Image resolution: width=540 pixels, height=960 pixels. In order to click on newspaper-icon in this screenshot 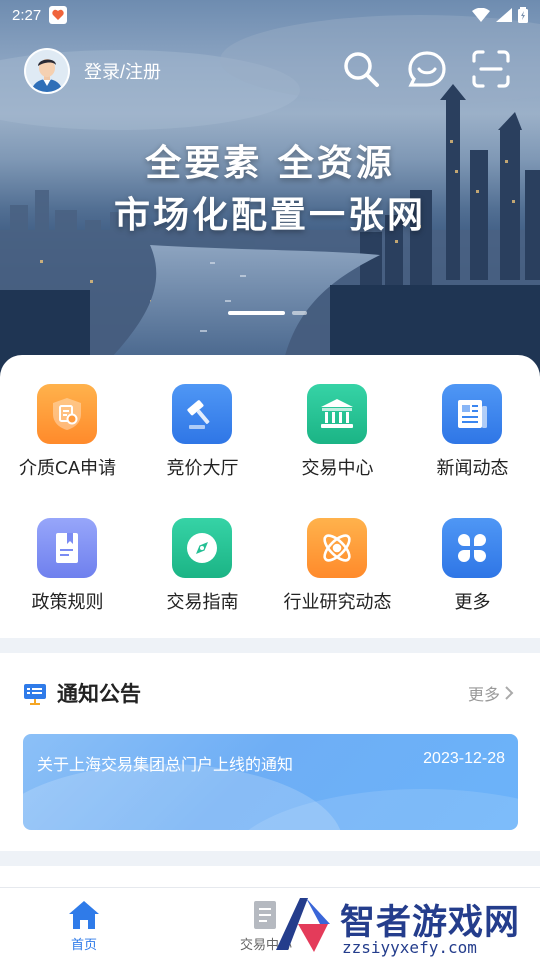, I will do `click(472, 414)`.